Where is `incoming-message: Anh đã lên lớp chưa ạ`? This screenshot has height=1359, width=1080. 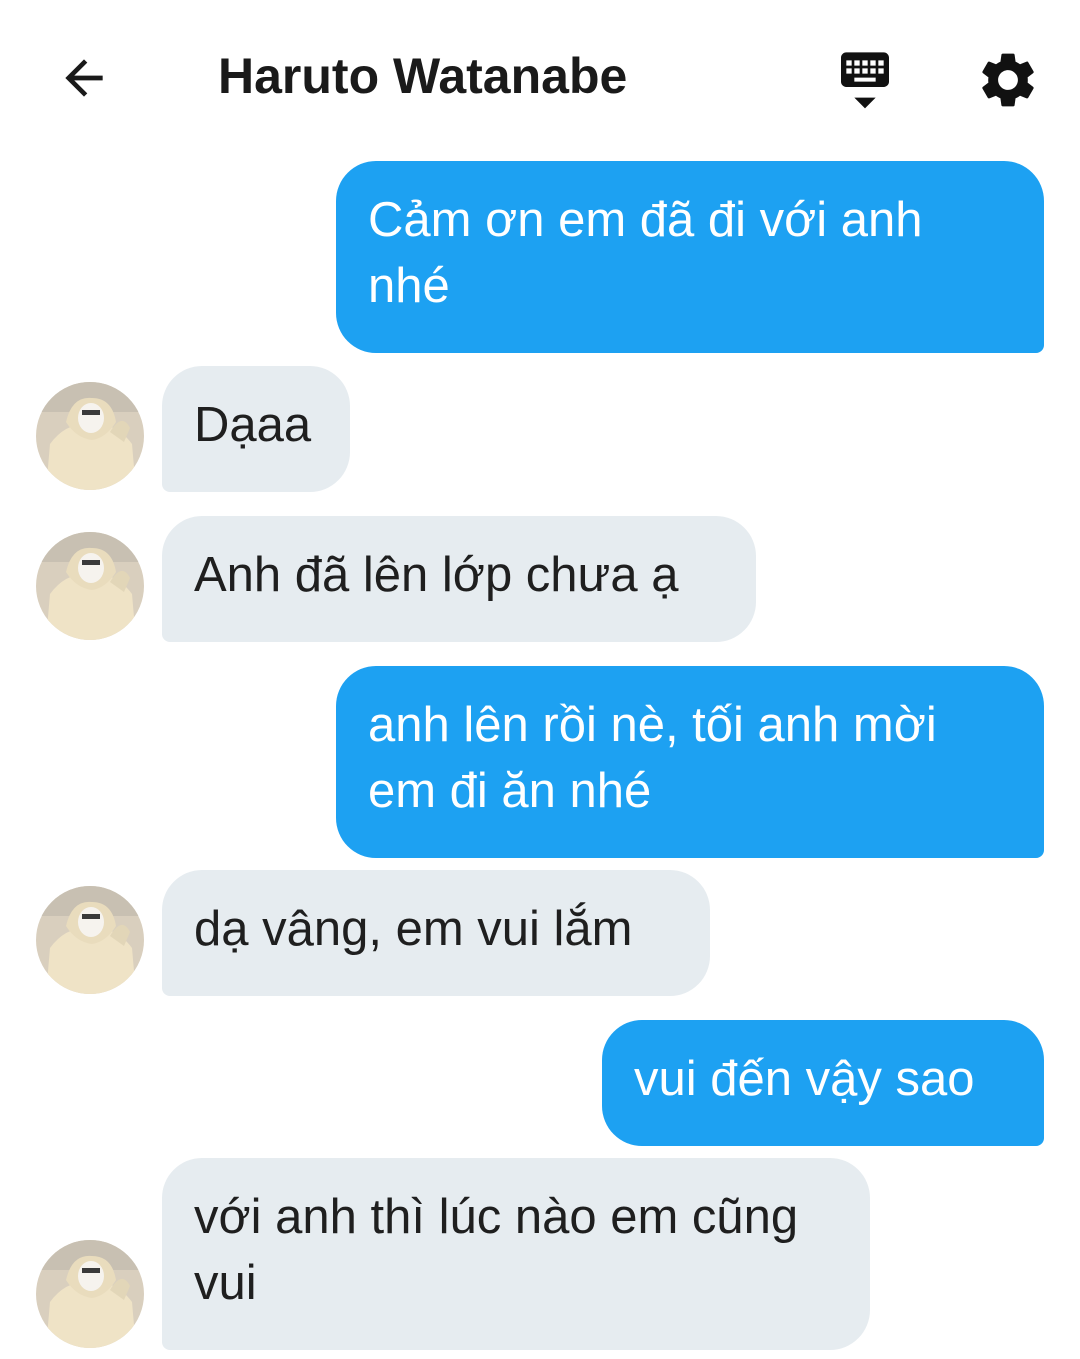
incoming-message: Anh đã lên lớp chưa ạ is located at coordinates (459, 579).